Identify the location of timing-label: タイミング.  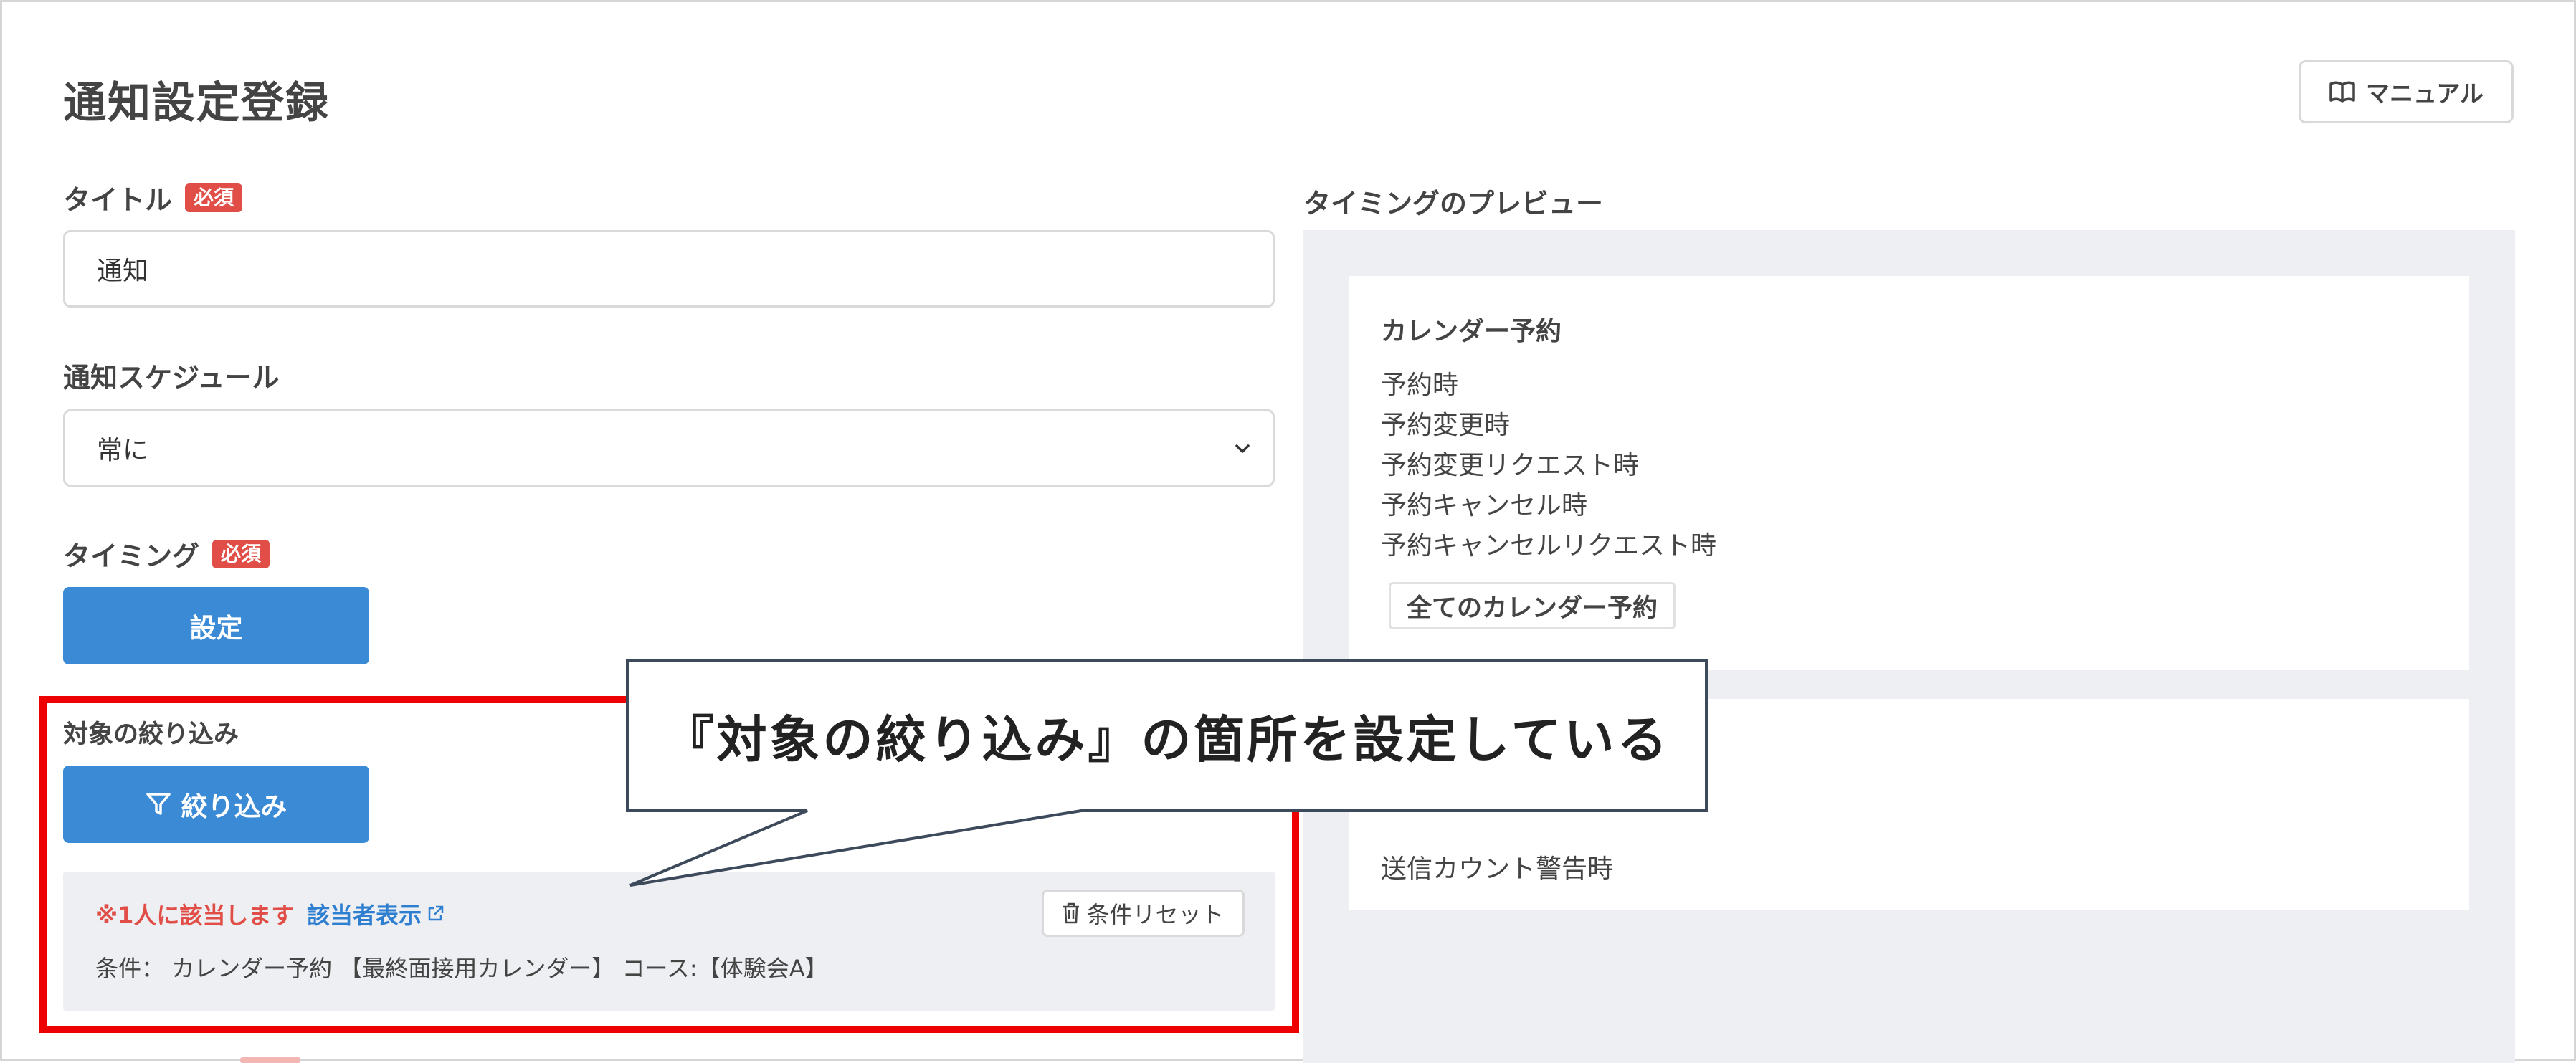
(131, 556).